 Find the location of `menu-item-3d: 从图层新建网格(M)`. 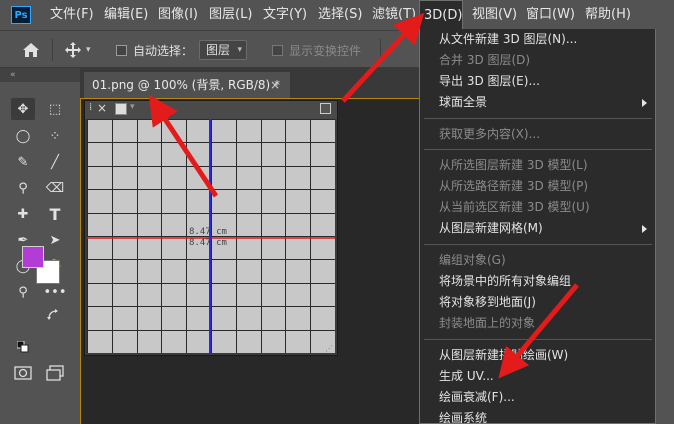

menu-item-3d: 从图层新建网格(M) is located at coordinates (491, 228).